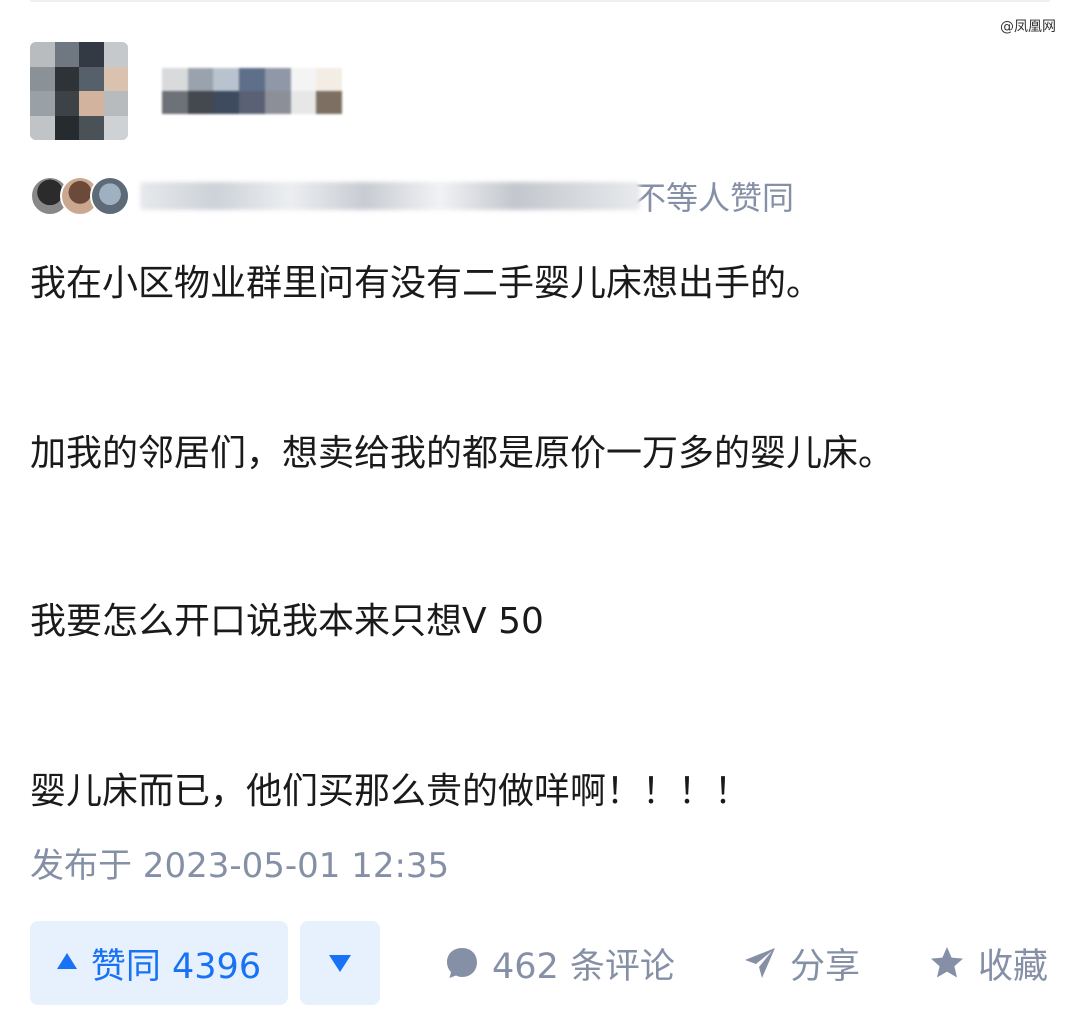 This screenshot has height=1032, width=1080. I want to click on watermark: @凤凰网, so click(1028, 27).